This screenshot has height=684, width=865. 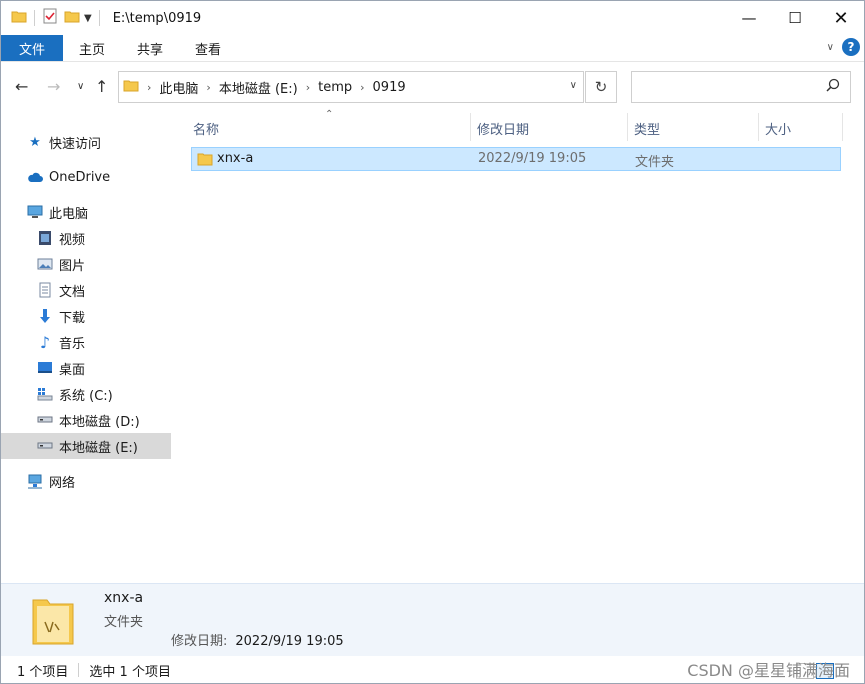 I want to click on nav-drive-e: 本地磁盘 (E:), so click(x=86, y=446).